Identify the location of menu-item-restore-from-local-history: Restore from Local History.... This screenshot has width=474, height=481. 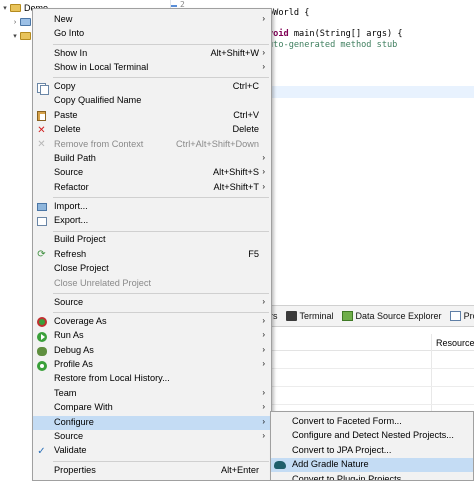
(152, 379).